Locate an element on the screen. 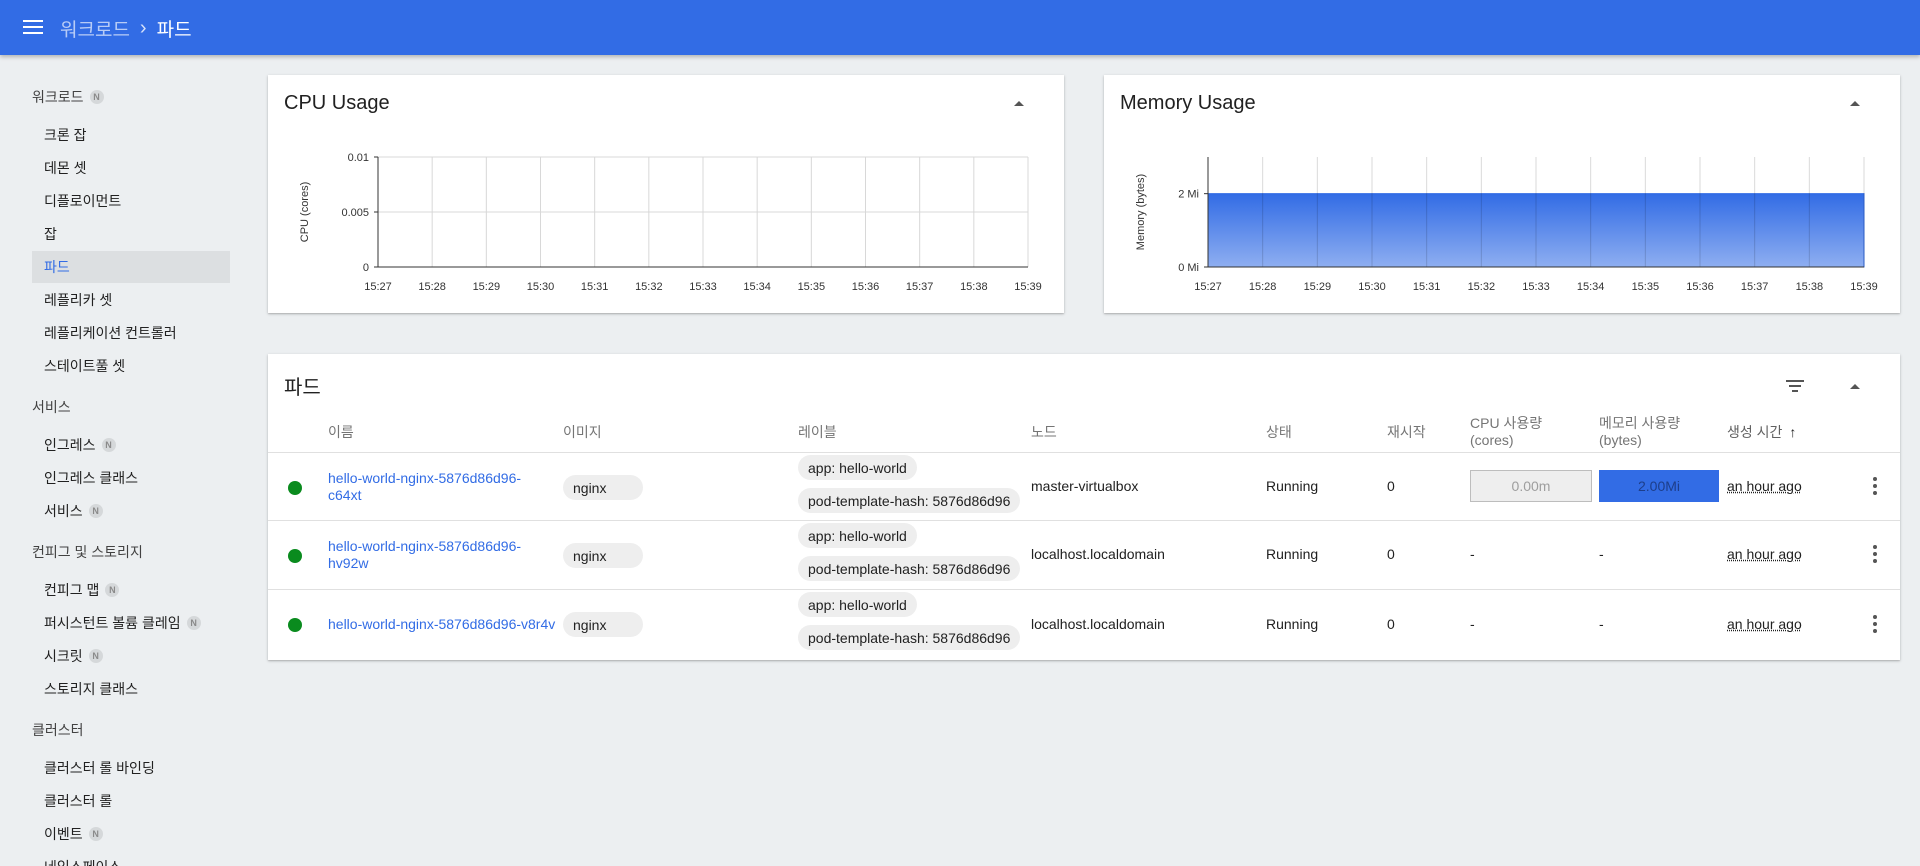 The image size is (1920, 866). column-header-cpu: CPU 사용량 (cores) is located at coordinates (1506, 432).